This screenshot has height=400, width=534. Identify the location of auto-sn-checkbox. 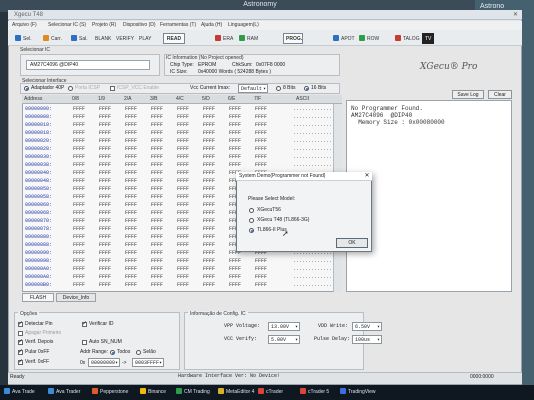
(84, 342).